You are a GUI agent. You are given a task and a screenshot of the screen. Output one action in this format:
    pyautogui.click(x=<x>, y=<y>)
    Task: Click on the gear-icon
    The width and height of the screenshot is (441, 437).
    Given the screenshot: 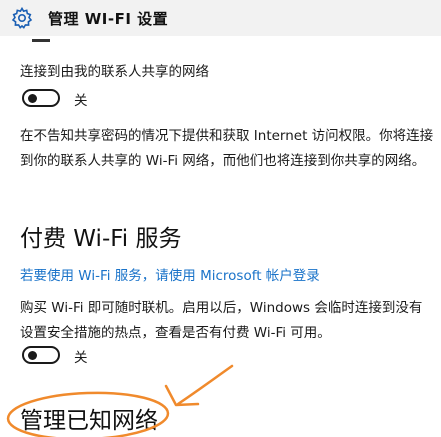 What is the action you would take?
    pyautogui.click(x=22, y=18)
    